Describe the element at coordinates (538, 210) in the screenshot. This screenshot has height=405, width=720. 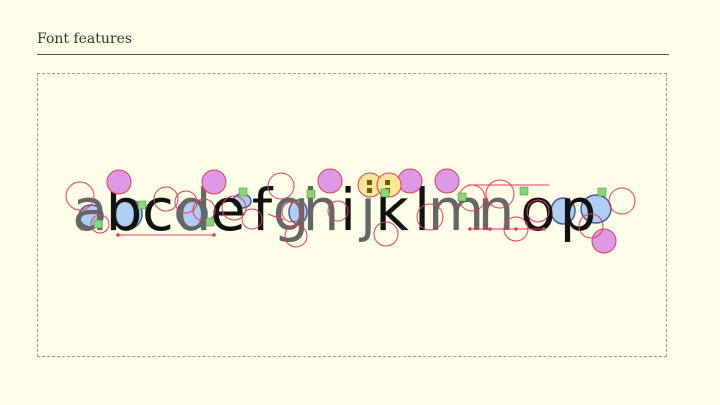
I see `glyph-o: o` at that location.